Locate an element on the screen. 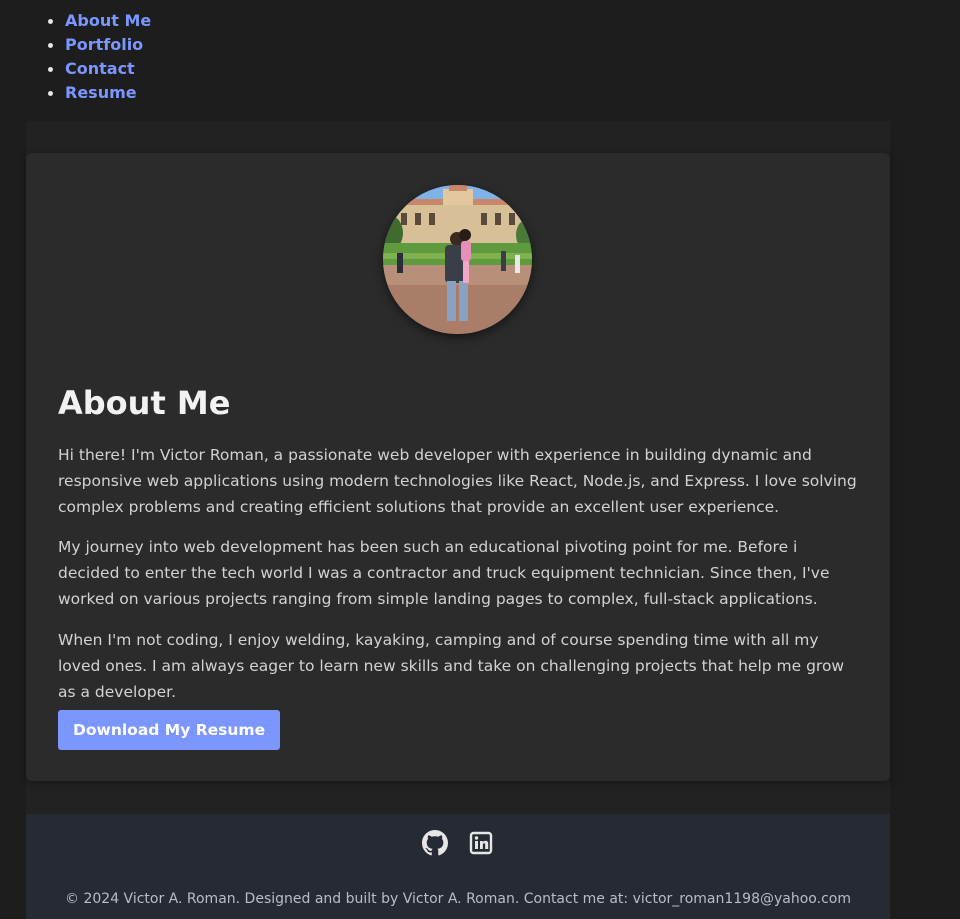  nav-link-about-me: About Me is located at coordinates (108, 20).